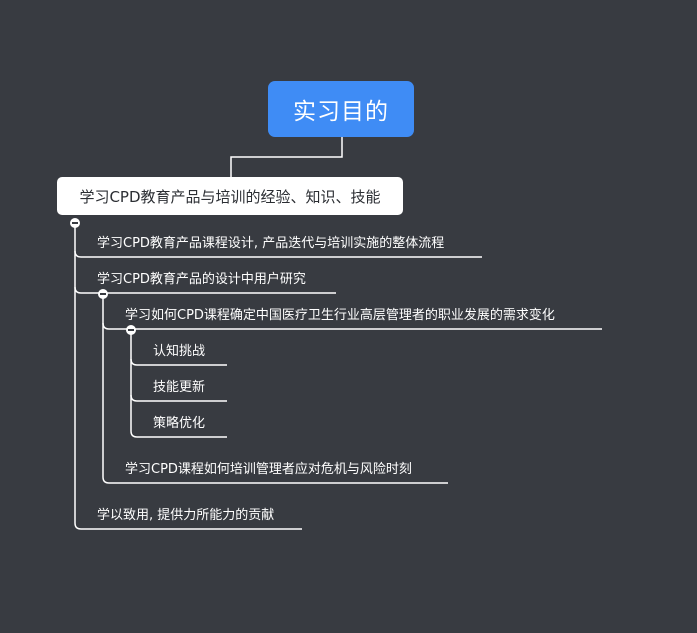 Image resolution: width=697 pixels, height=633 pixels. I want to click on main-topic-label: 学习CPD教育产品与培训的经验、知识、技能, so click(230, 196).